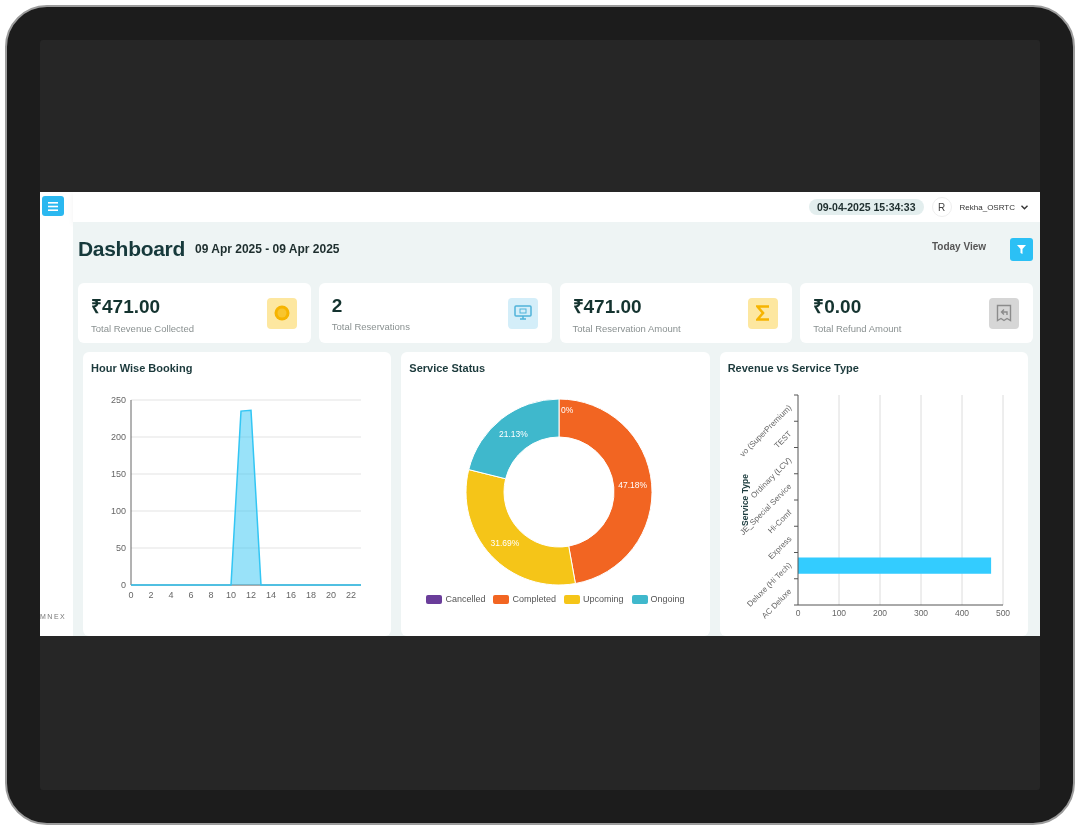 This screenshot has height=830, width=1080. What do you see at coordinates (857, 328) in the screenshot?
I see `stat-label: Total Refund Amount` at bounding box center [857, 328].